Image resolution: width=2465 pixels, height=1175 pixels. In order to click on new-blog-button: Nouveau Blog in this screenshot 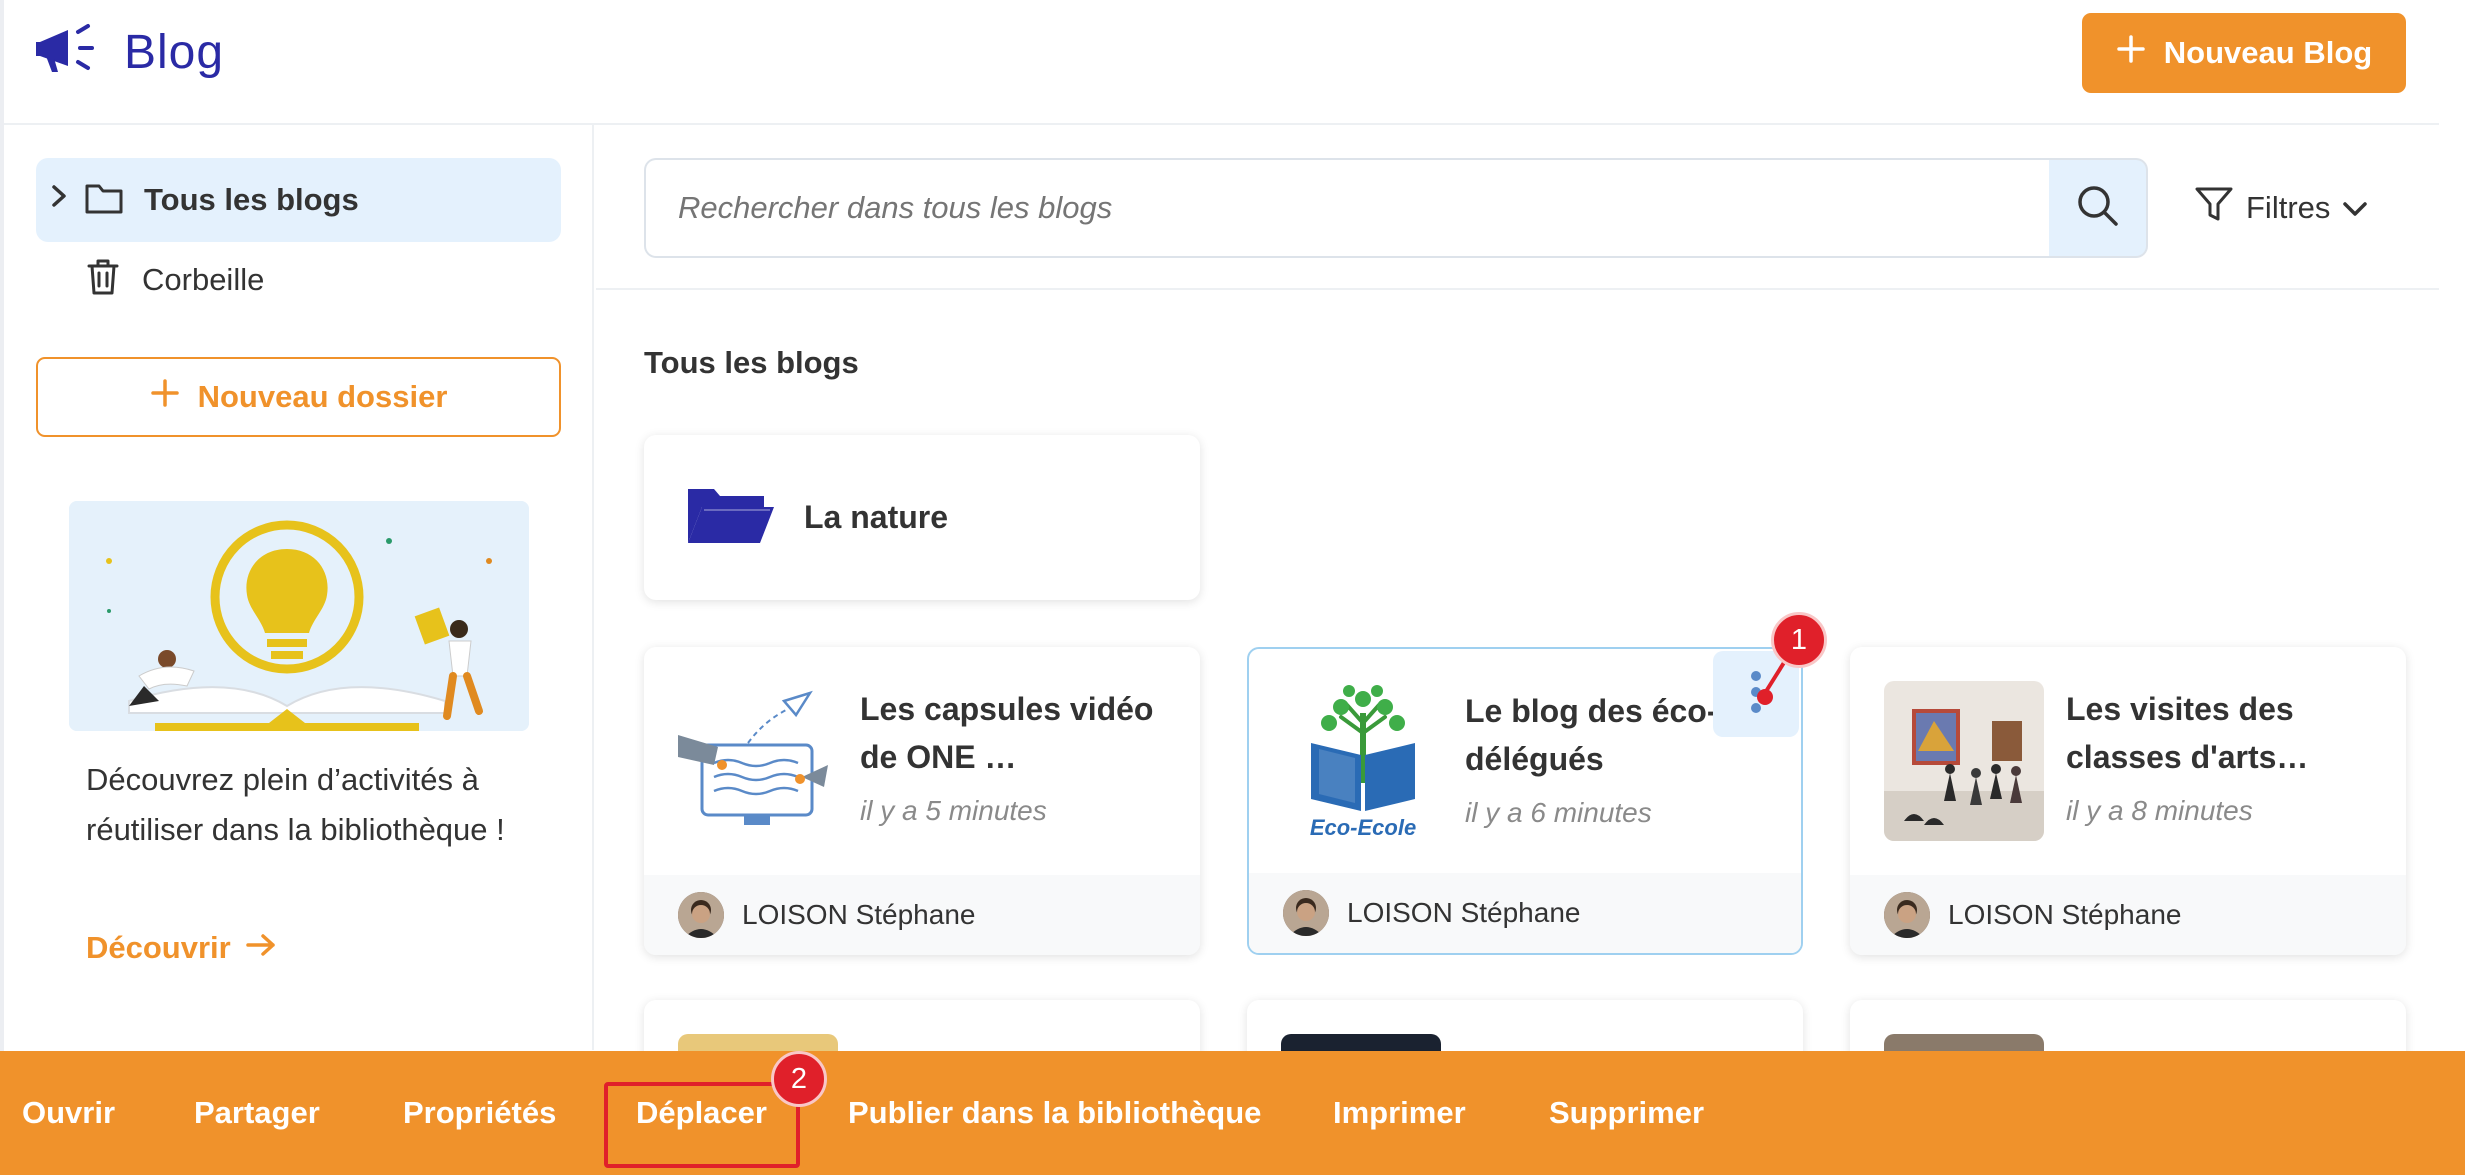, I will do `click(2244, 53)`.